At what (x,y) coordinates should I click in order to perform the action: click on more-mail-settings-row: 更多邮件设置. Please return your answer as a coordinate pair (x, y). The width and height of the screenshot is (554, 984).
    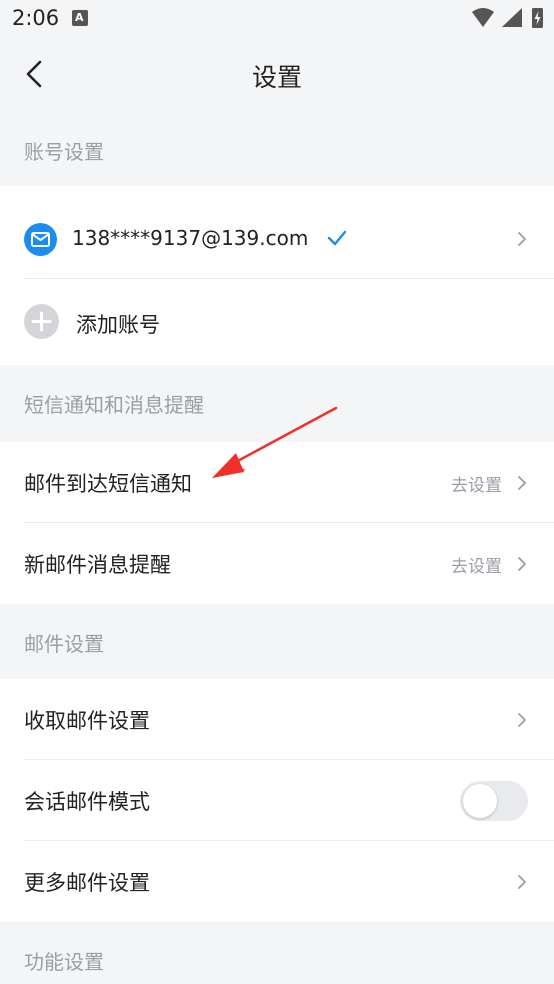
    Looking at the image, I should click on (277, 881).